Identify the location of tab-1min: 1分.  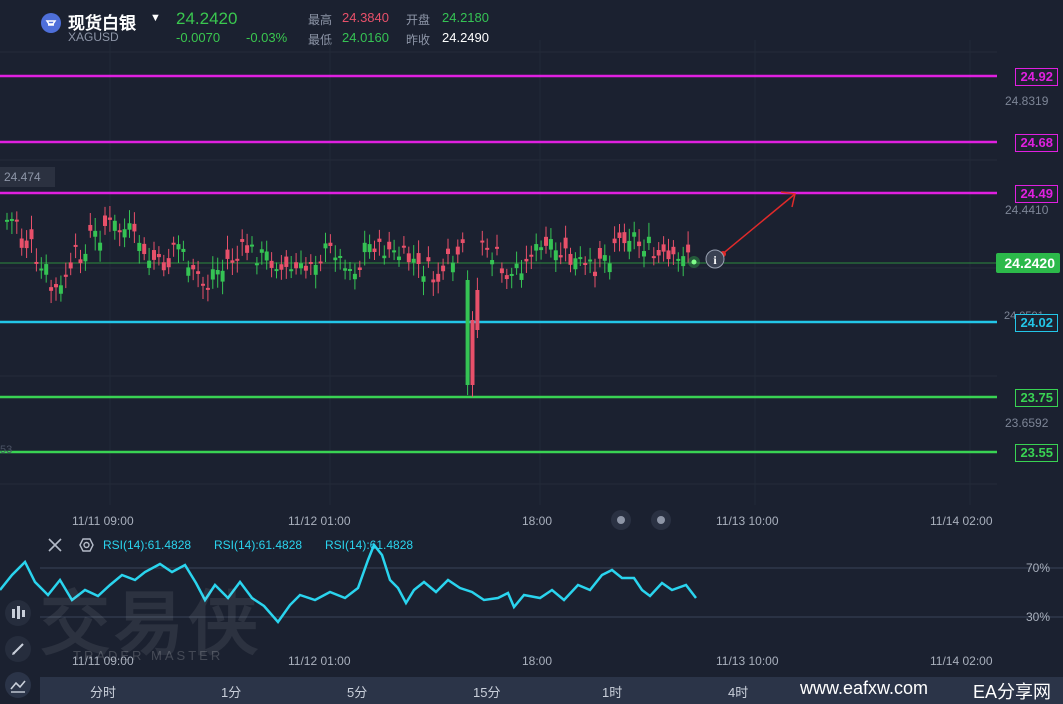
(231, 691).